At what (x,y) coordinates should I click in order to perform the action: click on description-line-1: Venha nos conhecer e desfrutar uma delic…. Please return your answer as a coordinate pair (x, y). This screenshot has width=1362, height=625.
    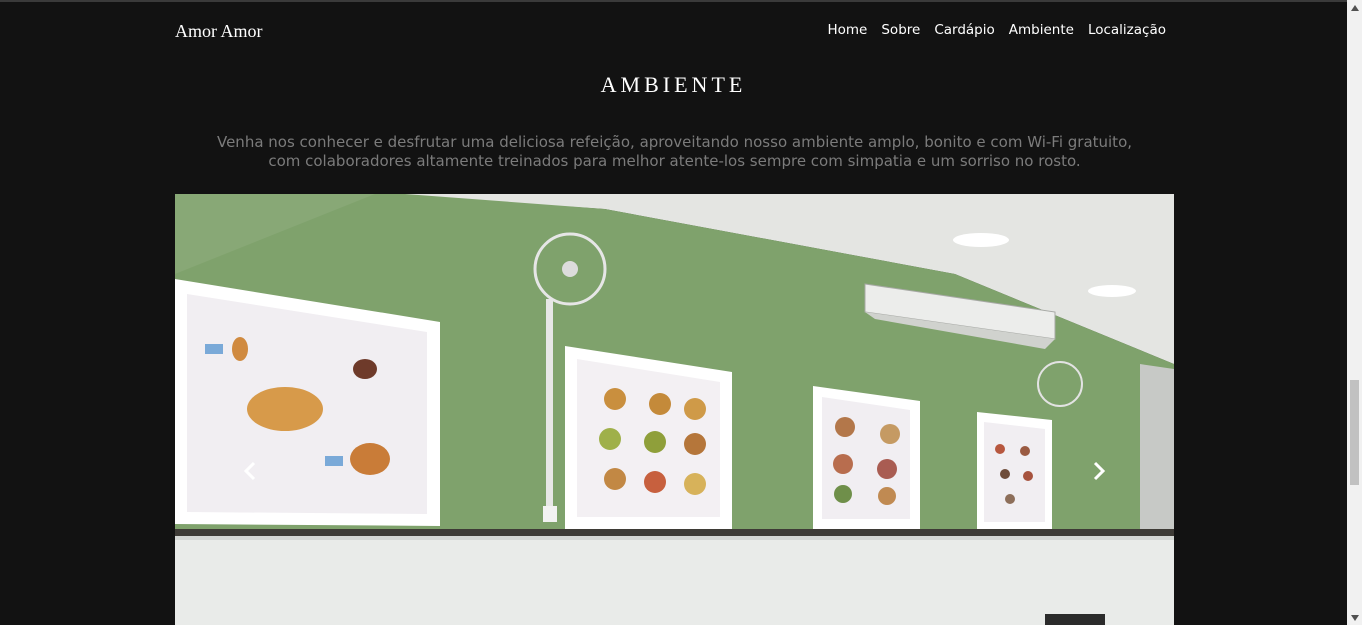
    Looking at the image, I should click on (674, 142).